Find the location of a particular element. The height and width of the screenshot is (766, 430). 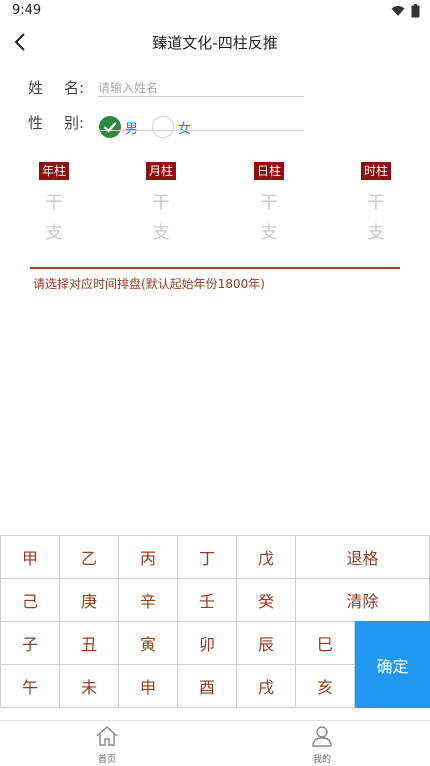

gender-label-char: 别: is located at coordinates (73, 122).